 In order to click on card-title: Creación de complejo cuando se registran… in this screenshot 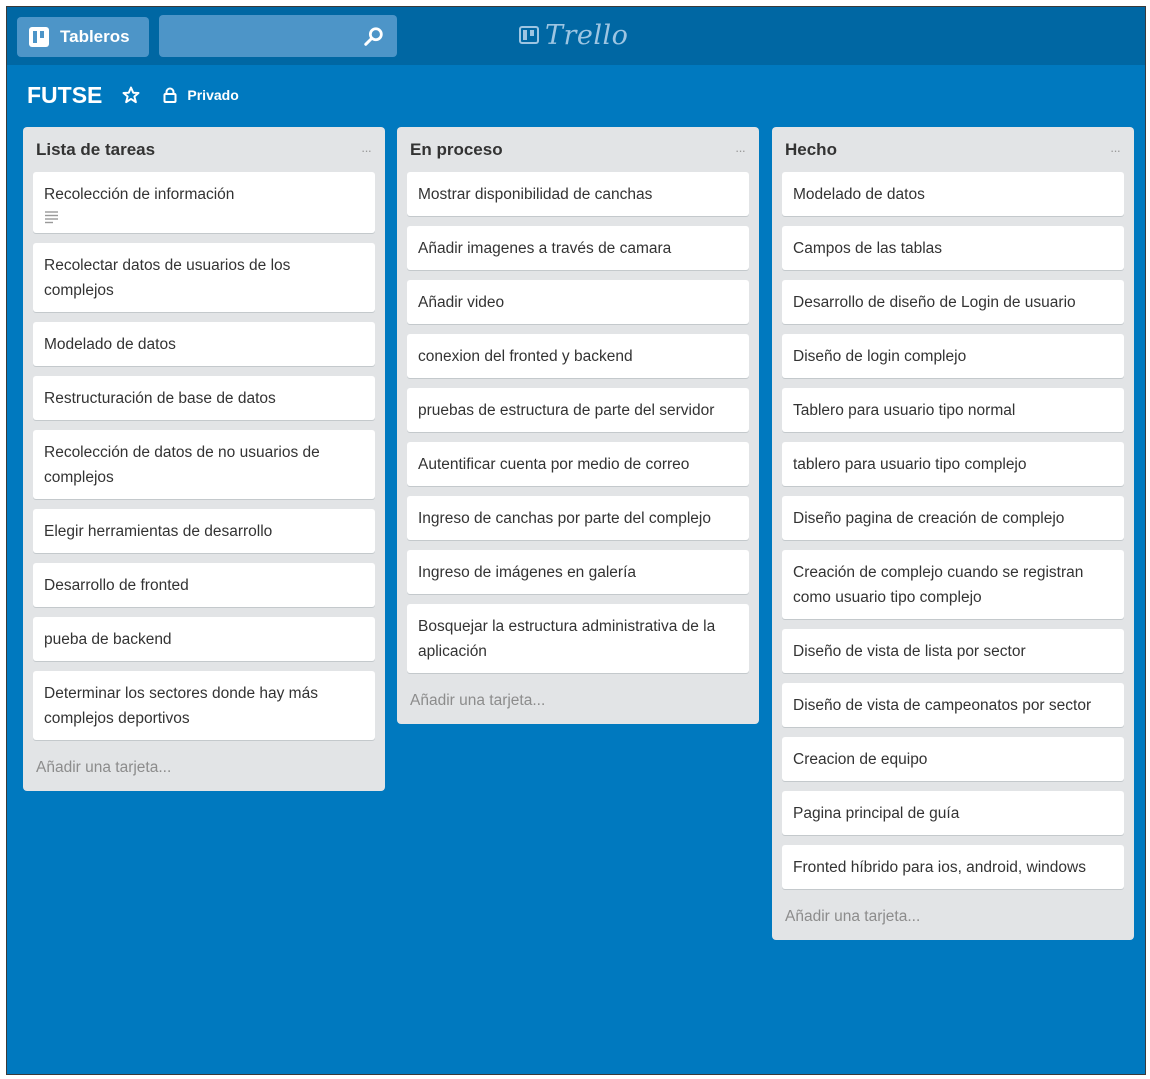, I will do `click(938, 585)`.